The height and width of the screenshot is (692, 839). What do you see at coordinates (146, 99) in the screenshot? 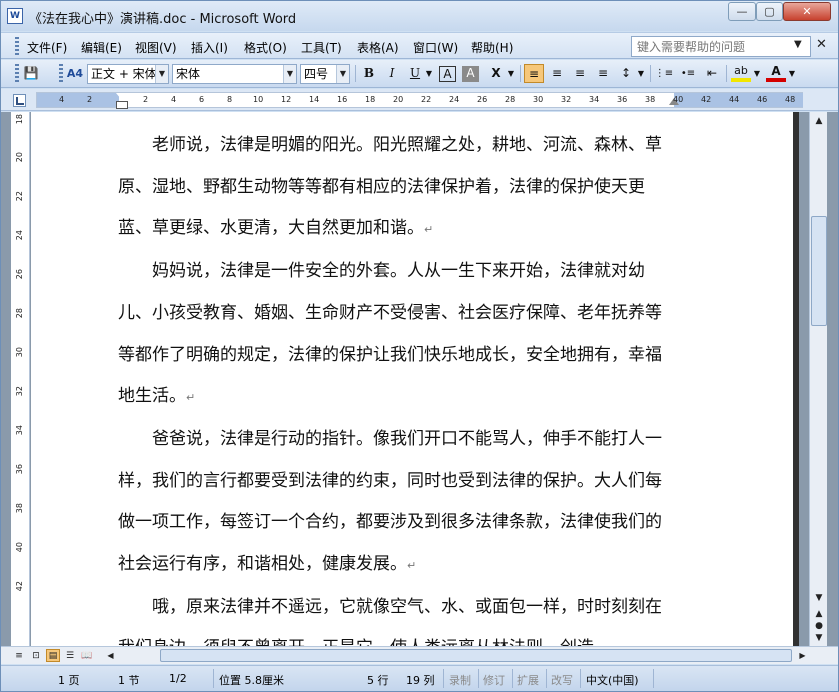
I see `ruler-tick: 2` at bounding box center [146, 99].